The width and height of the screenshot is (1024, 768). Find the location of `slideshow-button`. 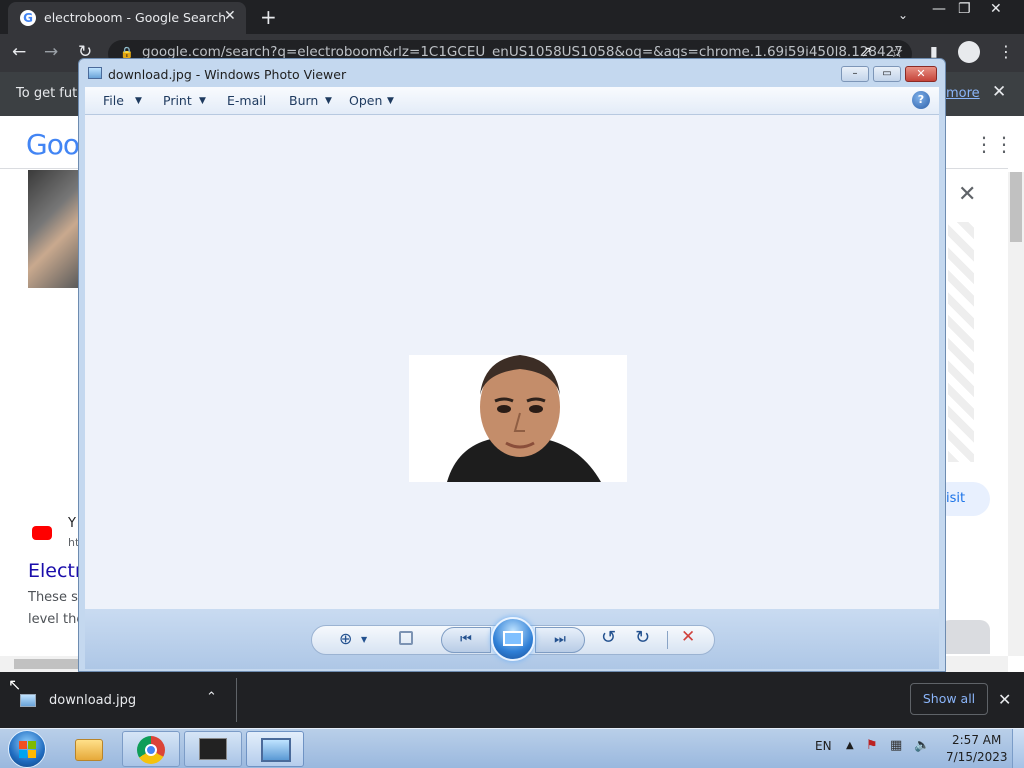

slideshow-button is located at coordinates (513, 639).